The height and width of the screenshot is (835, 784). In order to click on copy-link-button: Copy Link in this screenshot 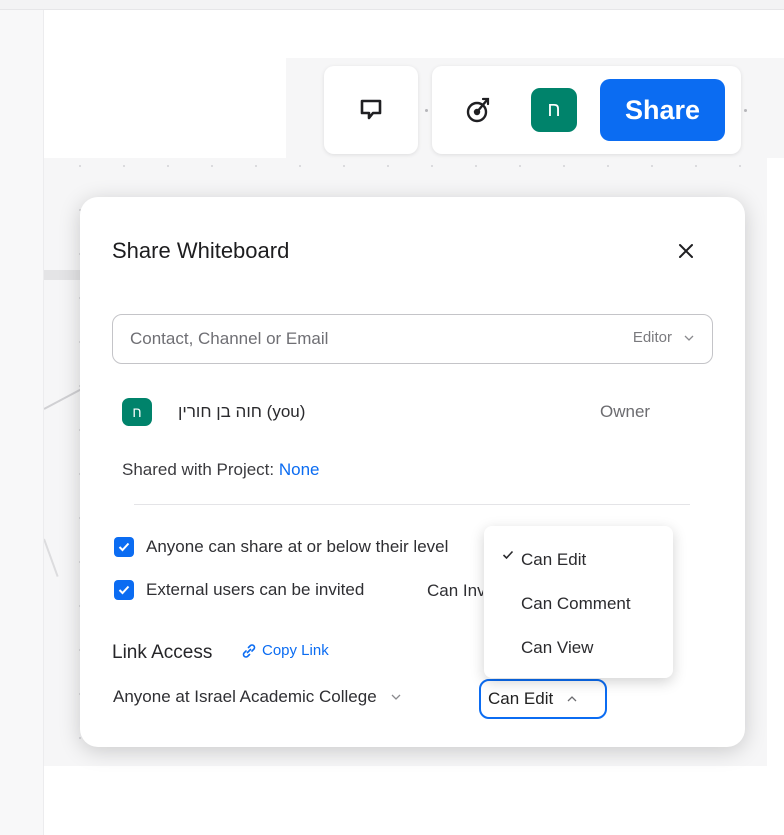, I will do `click(285, 650)`.